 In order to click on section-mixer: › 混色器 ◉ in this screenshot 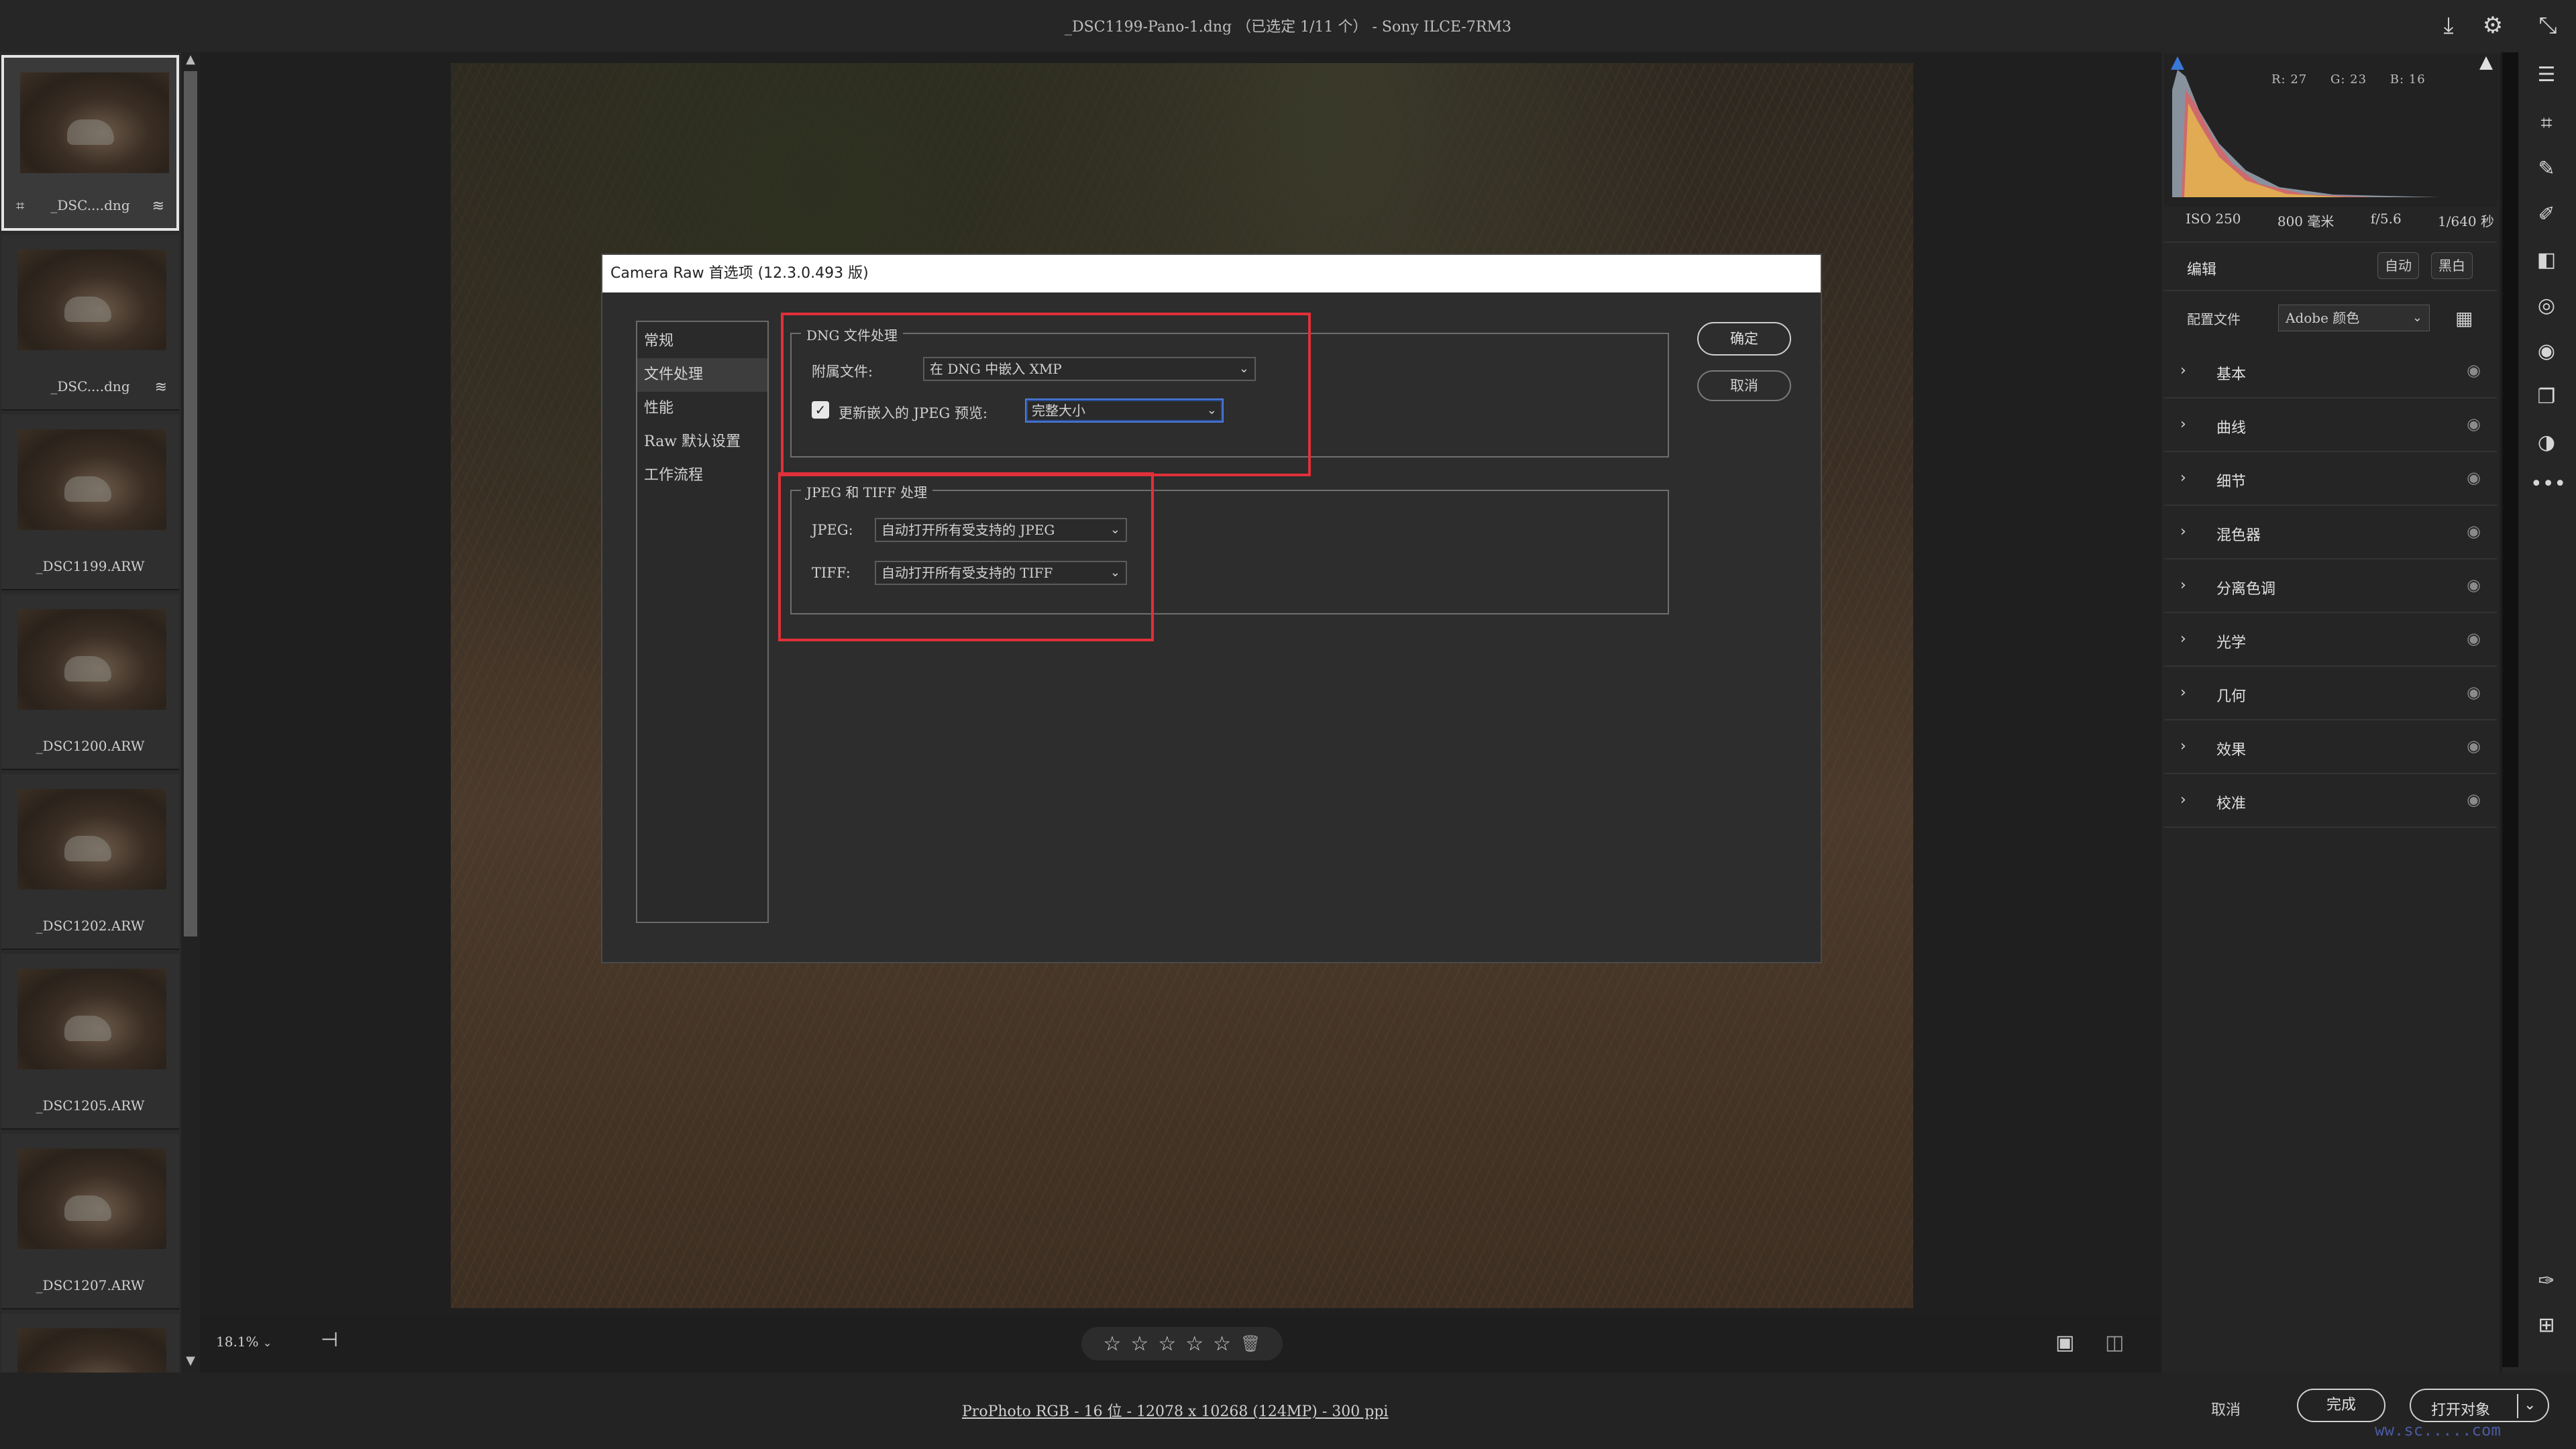, I will do `click(2330, 532)`.